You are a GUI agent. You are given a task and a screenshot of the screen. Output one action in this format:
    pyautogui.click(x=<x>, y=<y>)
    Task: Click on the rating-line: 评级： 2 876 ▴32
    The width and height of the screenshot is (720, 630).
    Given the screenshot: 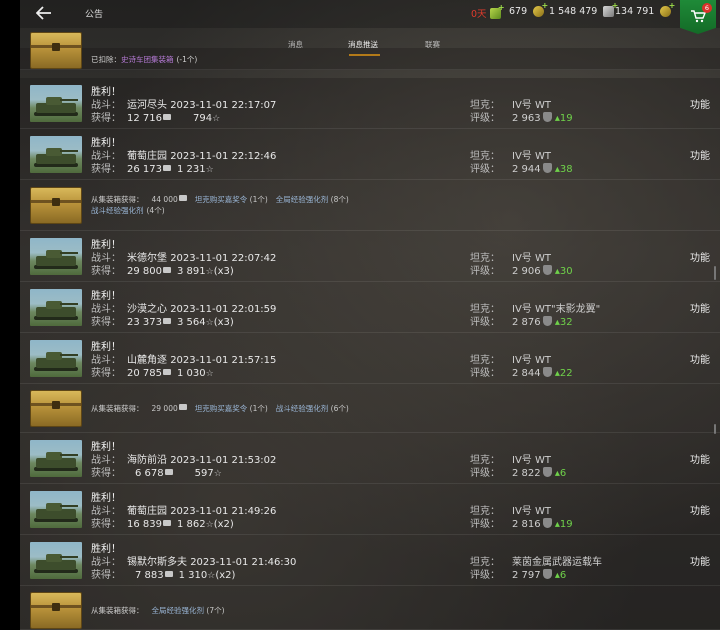 What is the action you would take?
    pyautogui.click(x=521, y=322)
    